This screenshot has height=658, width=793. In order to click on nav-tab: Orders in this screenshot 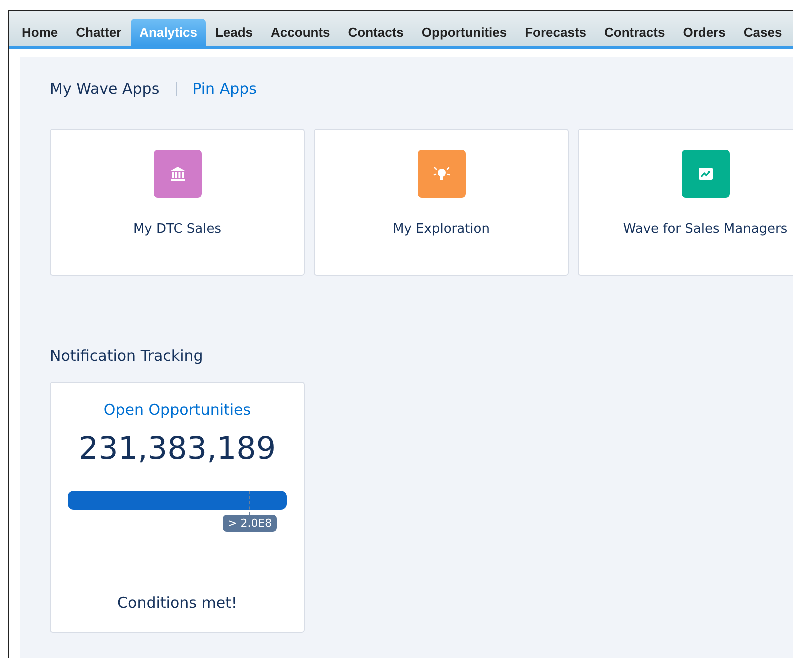, I will do `click(704, 32)`.